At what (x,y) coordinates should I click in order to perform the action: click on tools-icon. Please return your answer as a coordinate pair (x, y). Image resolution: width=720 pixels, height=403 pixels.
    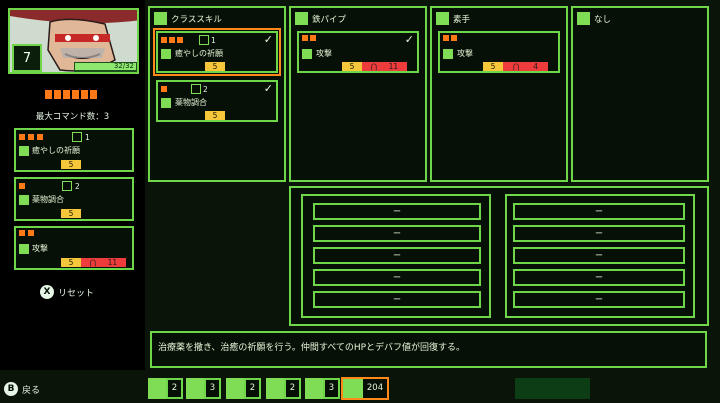
    Looking at the image, I should click on (314, 388).